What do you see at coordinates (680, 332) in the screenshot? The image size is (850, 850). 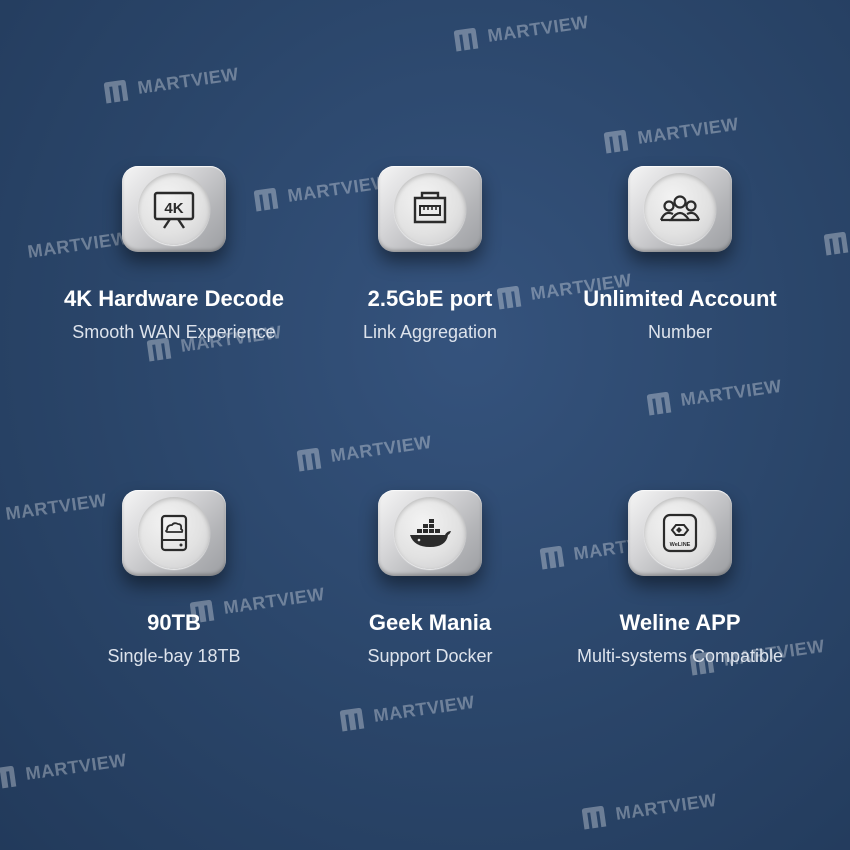 I see `feature-subtitle: Number` at bounding box center [680, 332].